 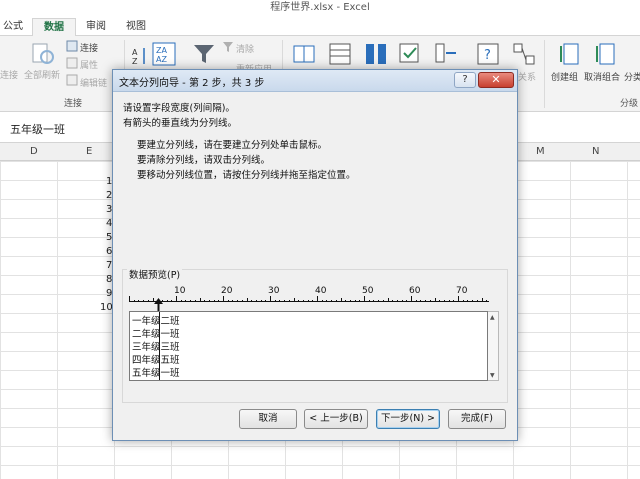 I want to click on filter-icon, so click(x=204, y=54).